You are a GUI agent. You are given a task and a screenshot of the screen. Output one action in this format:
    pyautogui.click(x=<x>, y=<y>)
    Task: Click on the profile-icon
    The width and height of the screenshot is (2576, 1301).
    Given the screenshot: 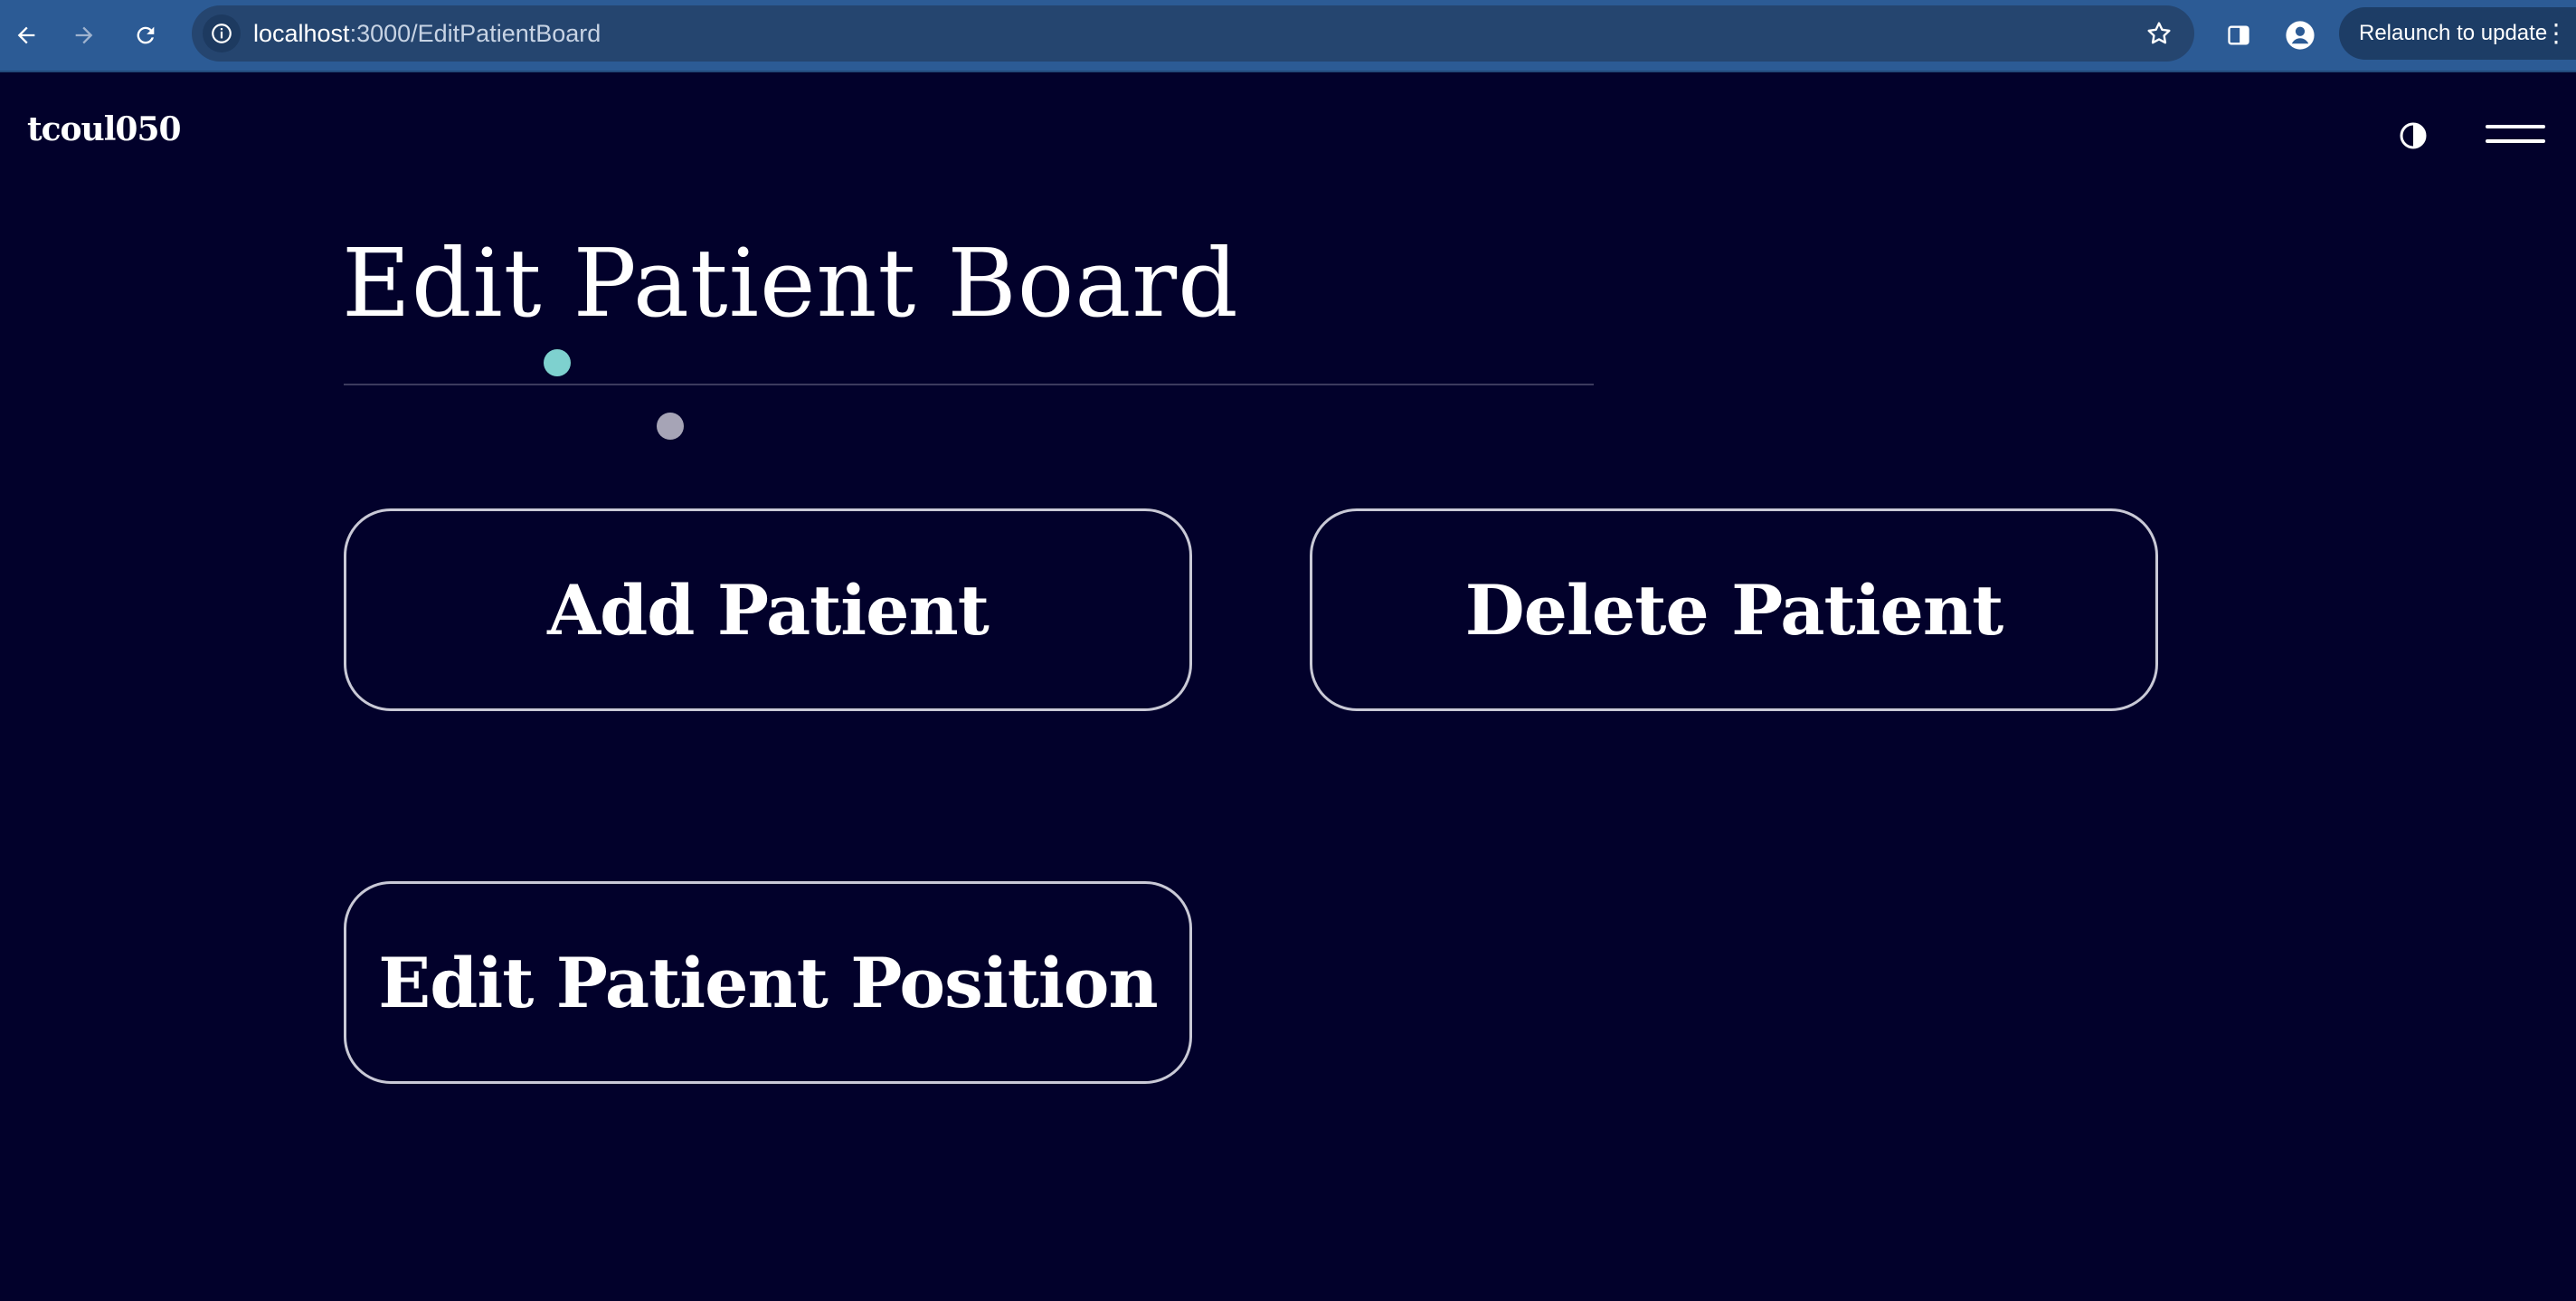 What is the action you would take?
    pyautogui.click(x=2300, y=35)
    